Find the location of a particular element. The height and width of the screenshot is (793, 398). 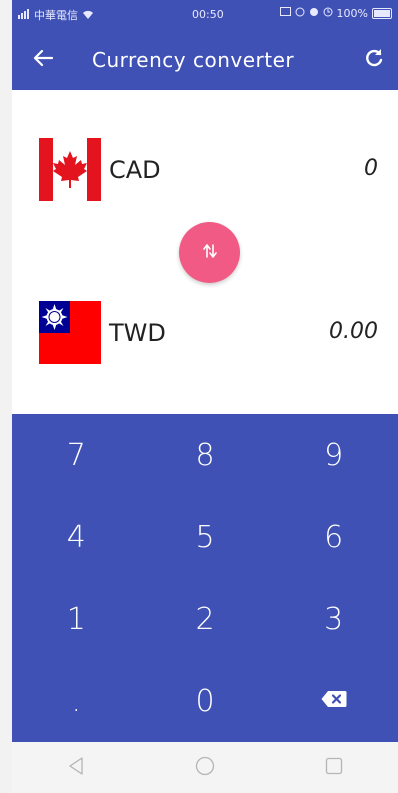

delete-key is located at coordinates (333, 701).